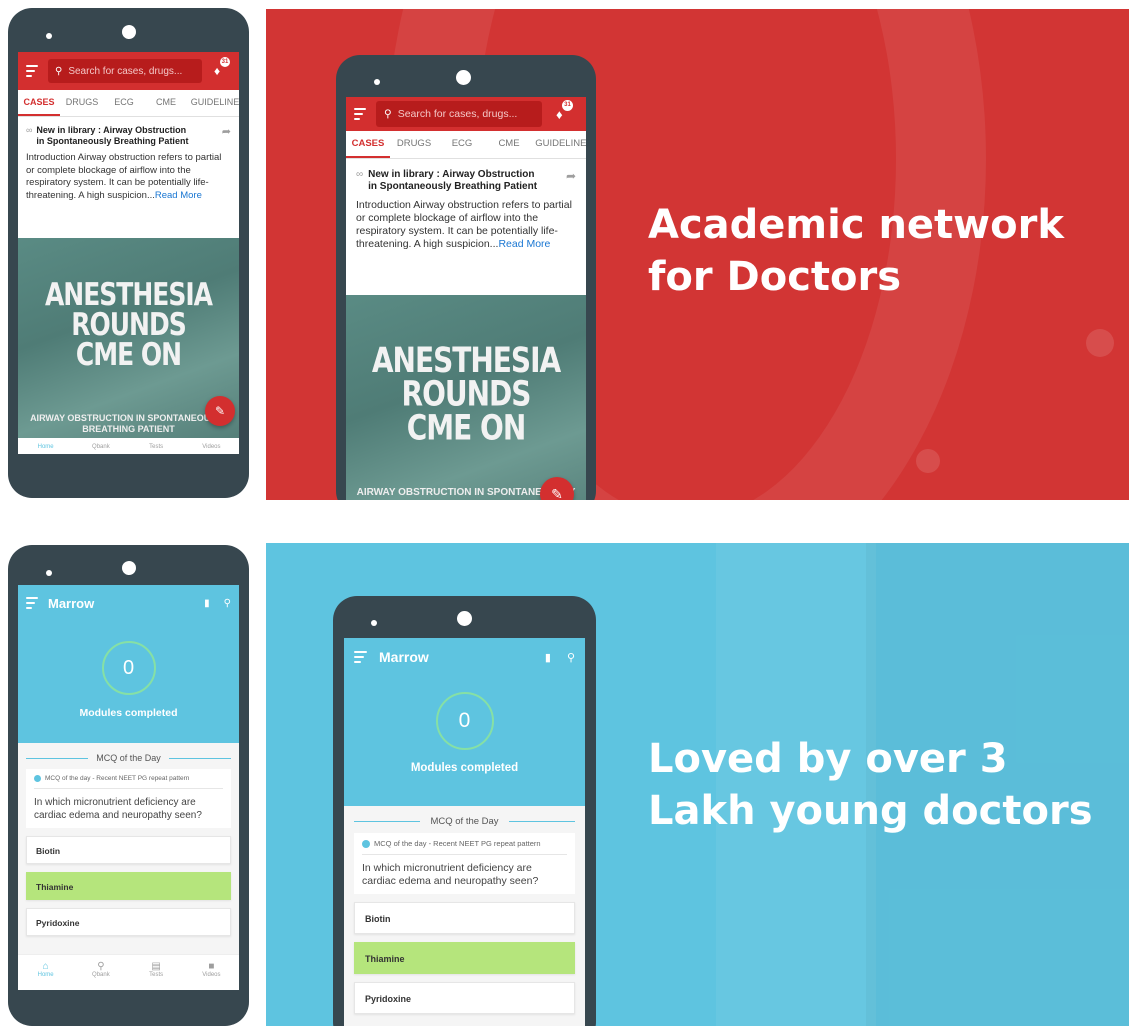 This screenshot has width=1129, height=1026. What do you see at coordinates (100, 447) in the screenshot?
I see `nav-qbank: Qbank` at bounding box center [100, 447].